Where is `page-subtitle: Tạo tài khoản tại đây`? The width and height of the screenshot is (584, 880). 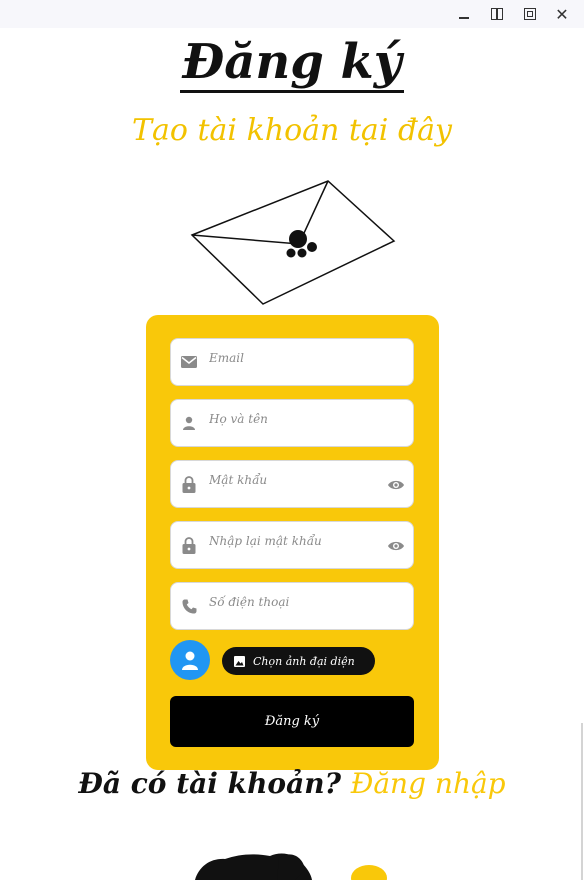
page-subtitle: Tạo tài khoản tại đây is located at coordinates (292, 130).